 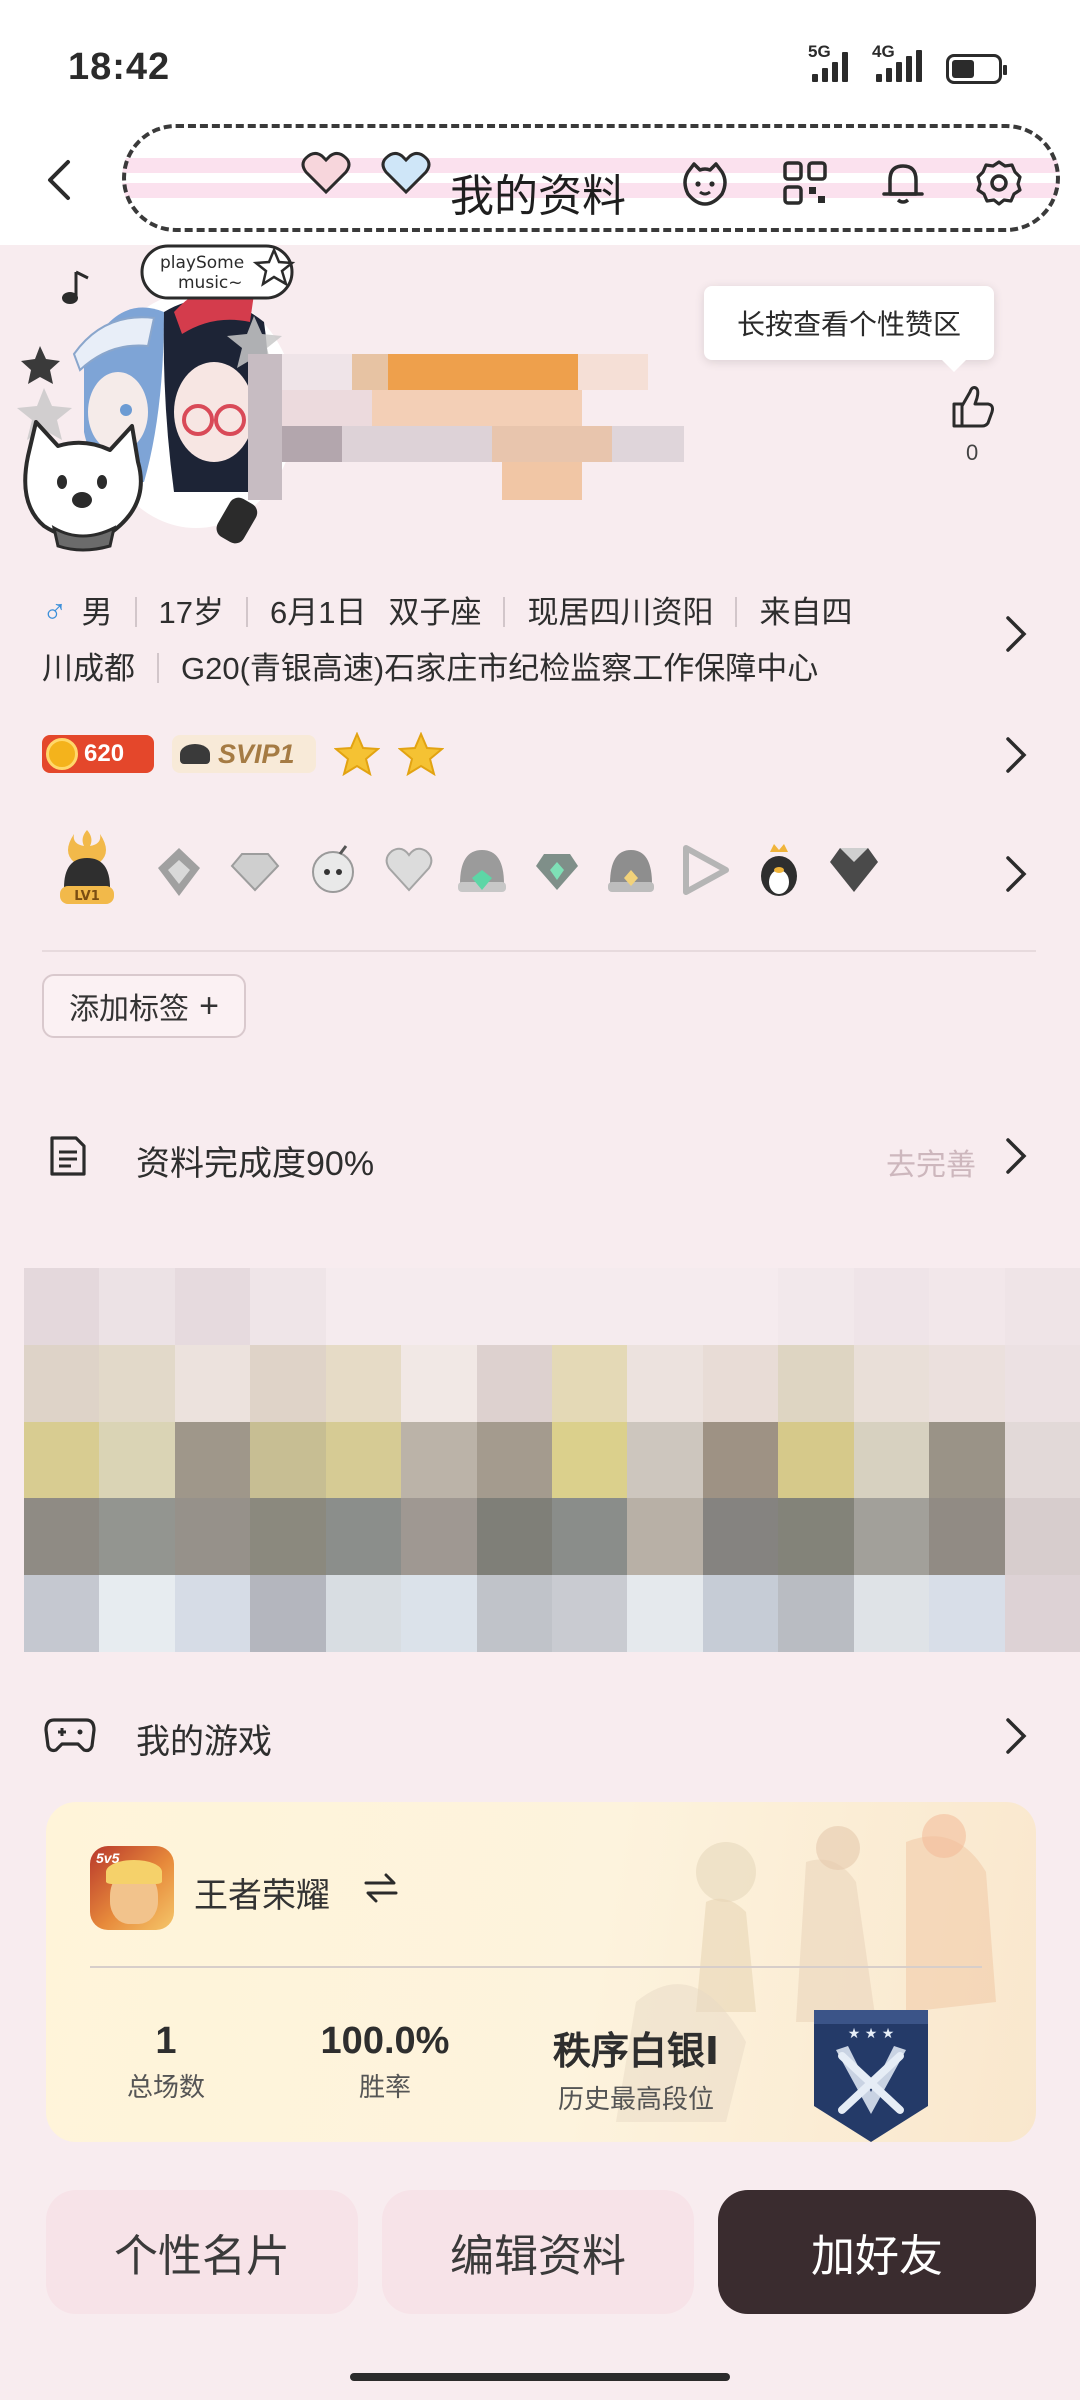 I want to click on plus-icon: +, so click(x=209, y=1005).